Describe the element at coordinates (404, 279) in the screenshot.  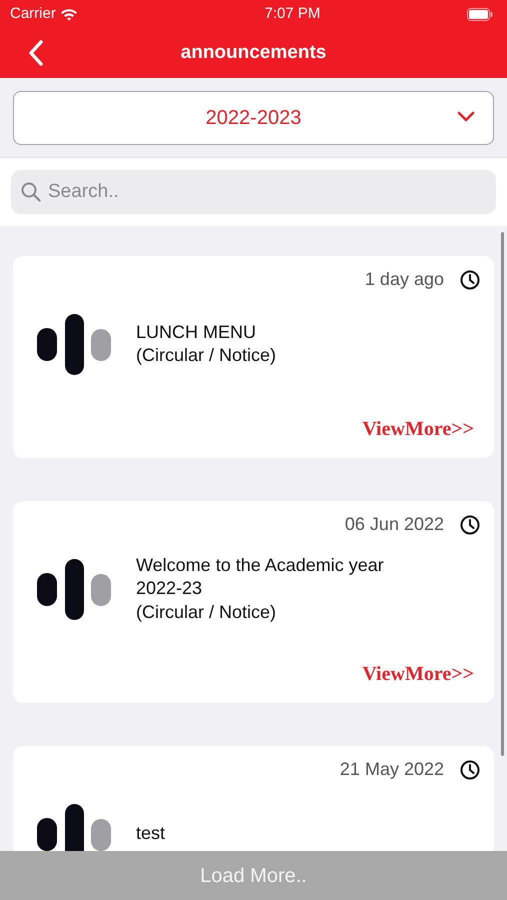
I see `announcement-date: 1 day ago` at that location.